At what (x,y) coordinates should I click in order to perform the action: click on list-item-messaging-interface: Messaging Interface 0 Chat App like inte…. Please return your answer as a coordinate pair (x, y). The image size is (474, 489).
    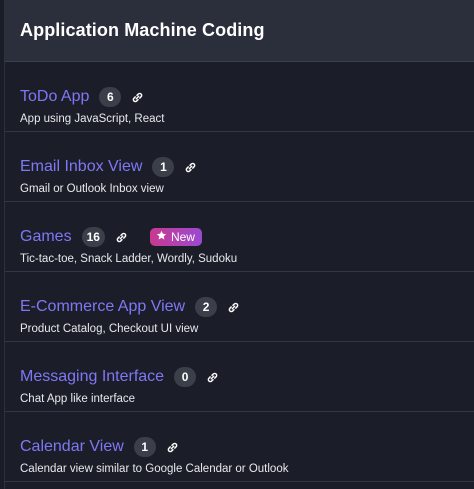
    Looking at the image, I should click on (239, 377).